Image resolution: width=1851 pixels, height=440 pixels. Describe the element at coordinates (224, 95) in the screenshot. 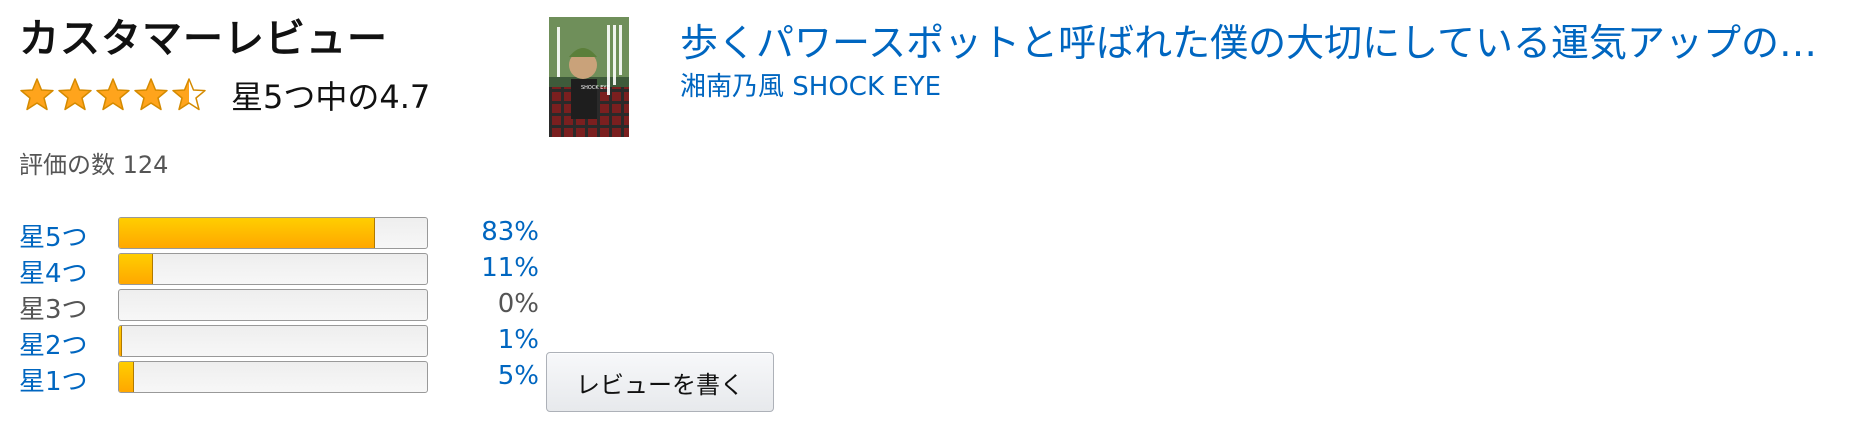

I see `average-rating: 星5つ中の4.7` at that location.